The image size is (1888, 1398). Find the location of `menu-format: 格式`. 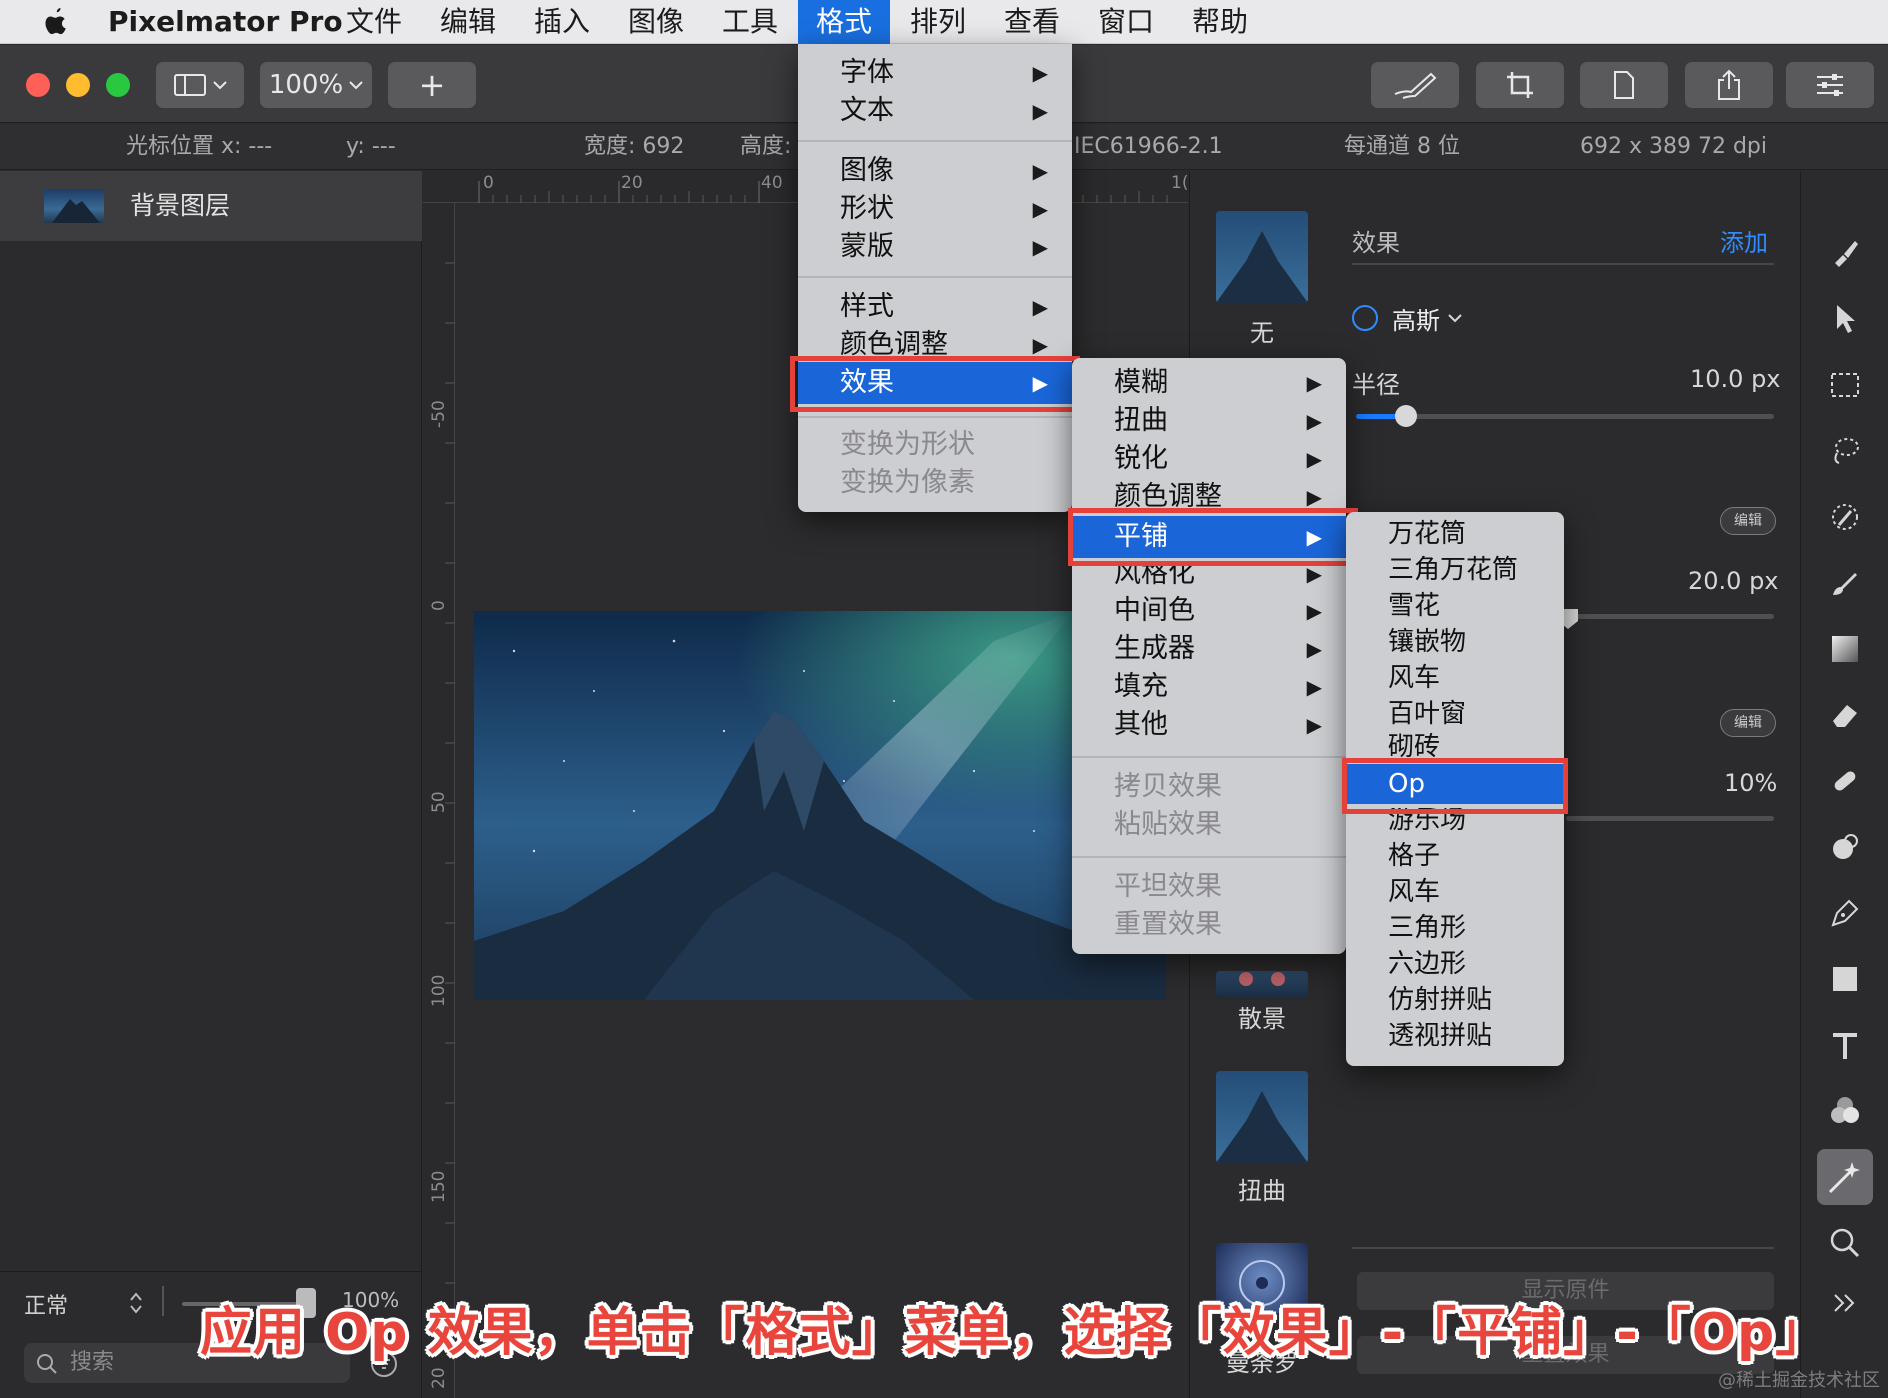

menu-format: 格式 is located at coordinates (844, 22).